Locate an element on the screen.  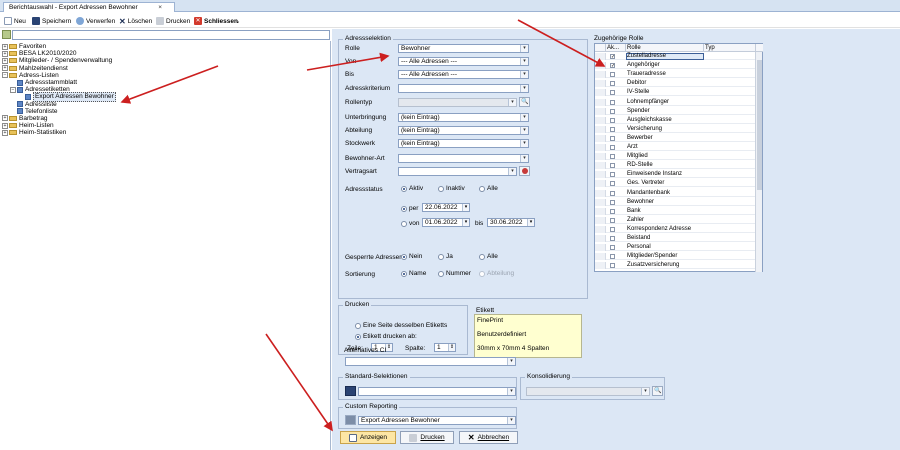
tree-node: + Favoriten is located at coordinates (162, 46).